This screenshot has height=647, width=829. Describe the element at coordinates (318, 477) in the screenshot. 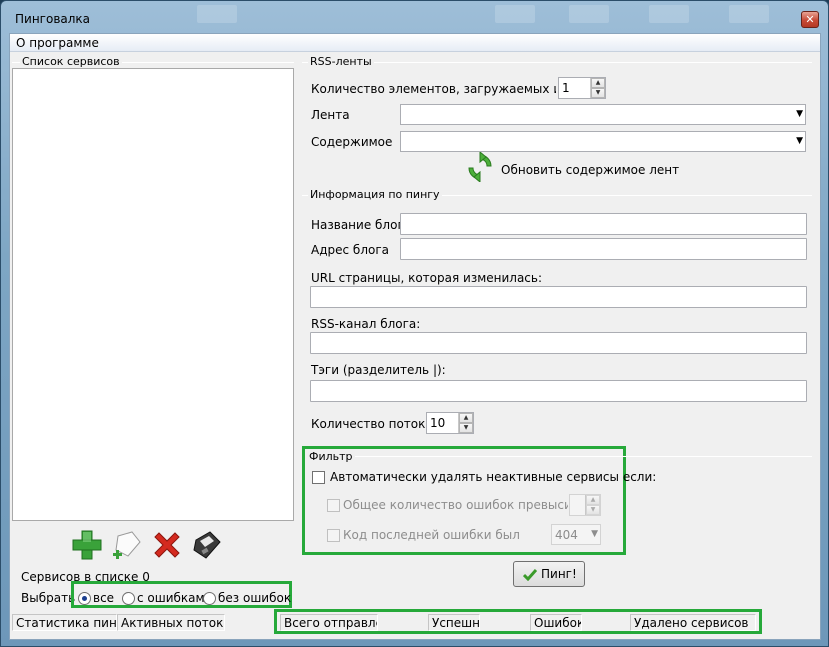

I see `auto-delete-checkbox` at that location.